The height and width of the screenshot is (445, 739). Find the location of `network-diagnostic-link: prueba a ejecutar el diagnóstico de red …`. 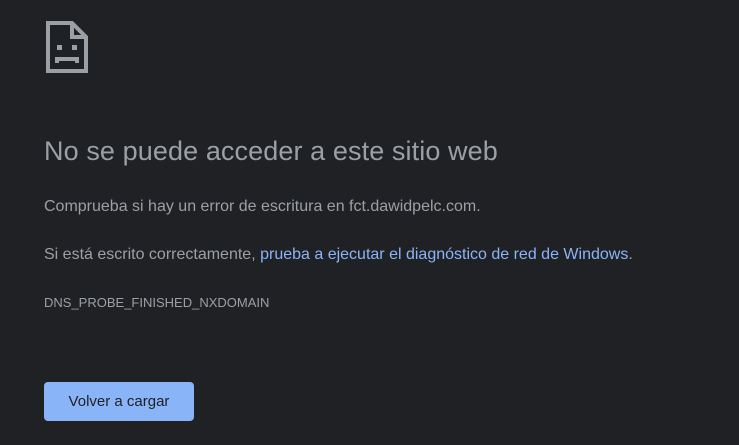

network-diagnostic-link: prueba a ejecutar el diagnóstico de red … is located at coordinates (444, 254).